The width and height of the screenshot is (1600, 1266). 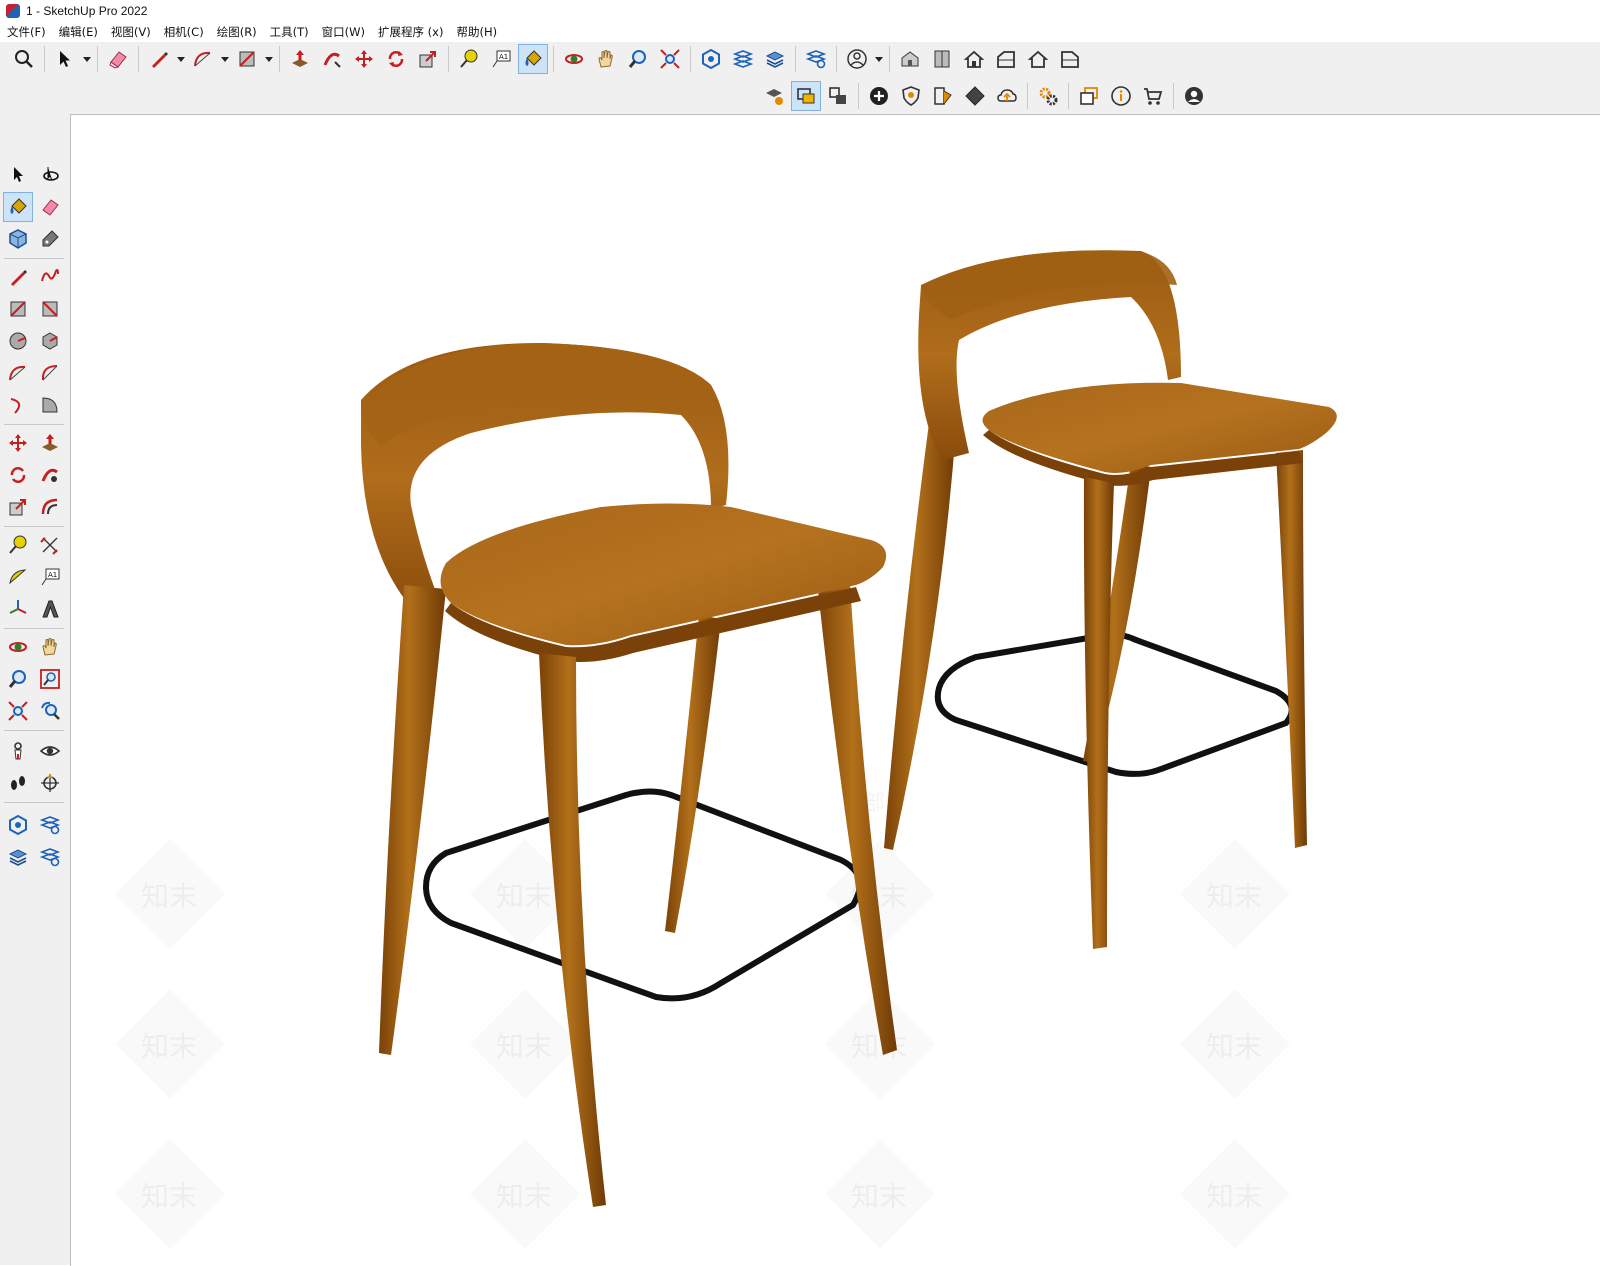 I want to click on rotated-rectangle-button, so click(x=50, y=309).